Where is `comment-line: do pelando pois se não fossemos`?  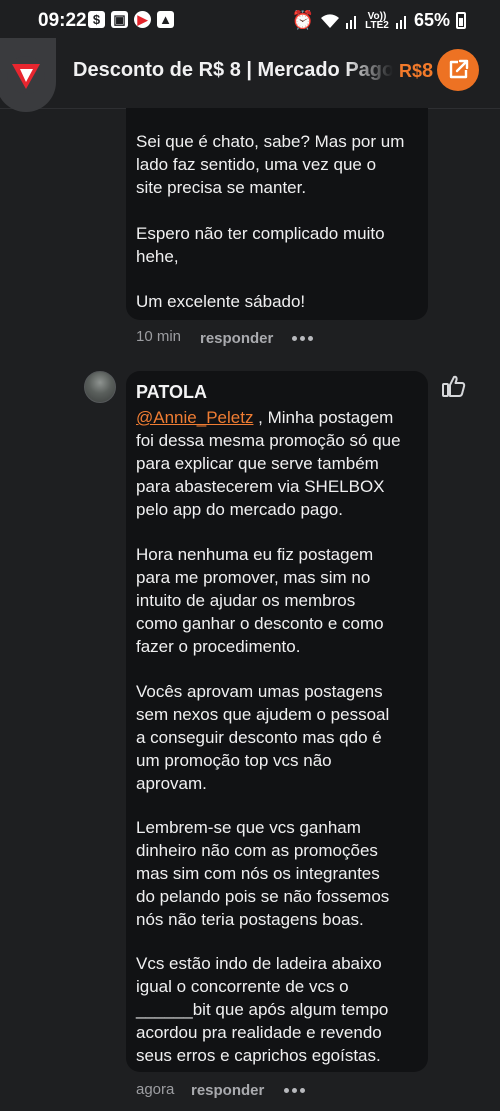
comment-line: do pelando pois se não fossemos is located at coordinates (263, 896).